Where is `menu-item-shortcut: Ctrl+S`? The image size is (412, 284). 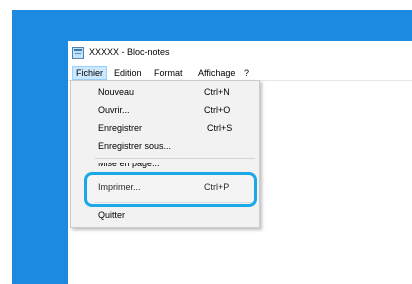
menu-item-shortcut: Ctrl+S is located at coordinates (220, 128).